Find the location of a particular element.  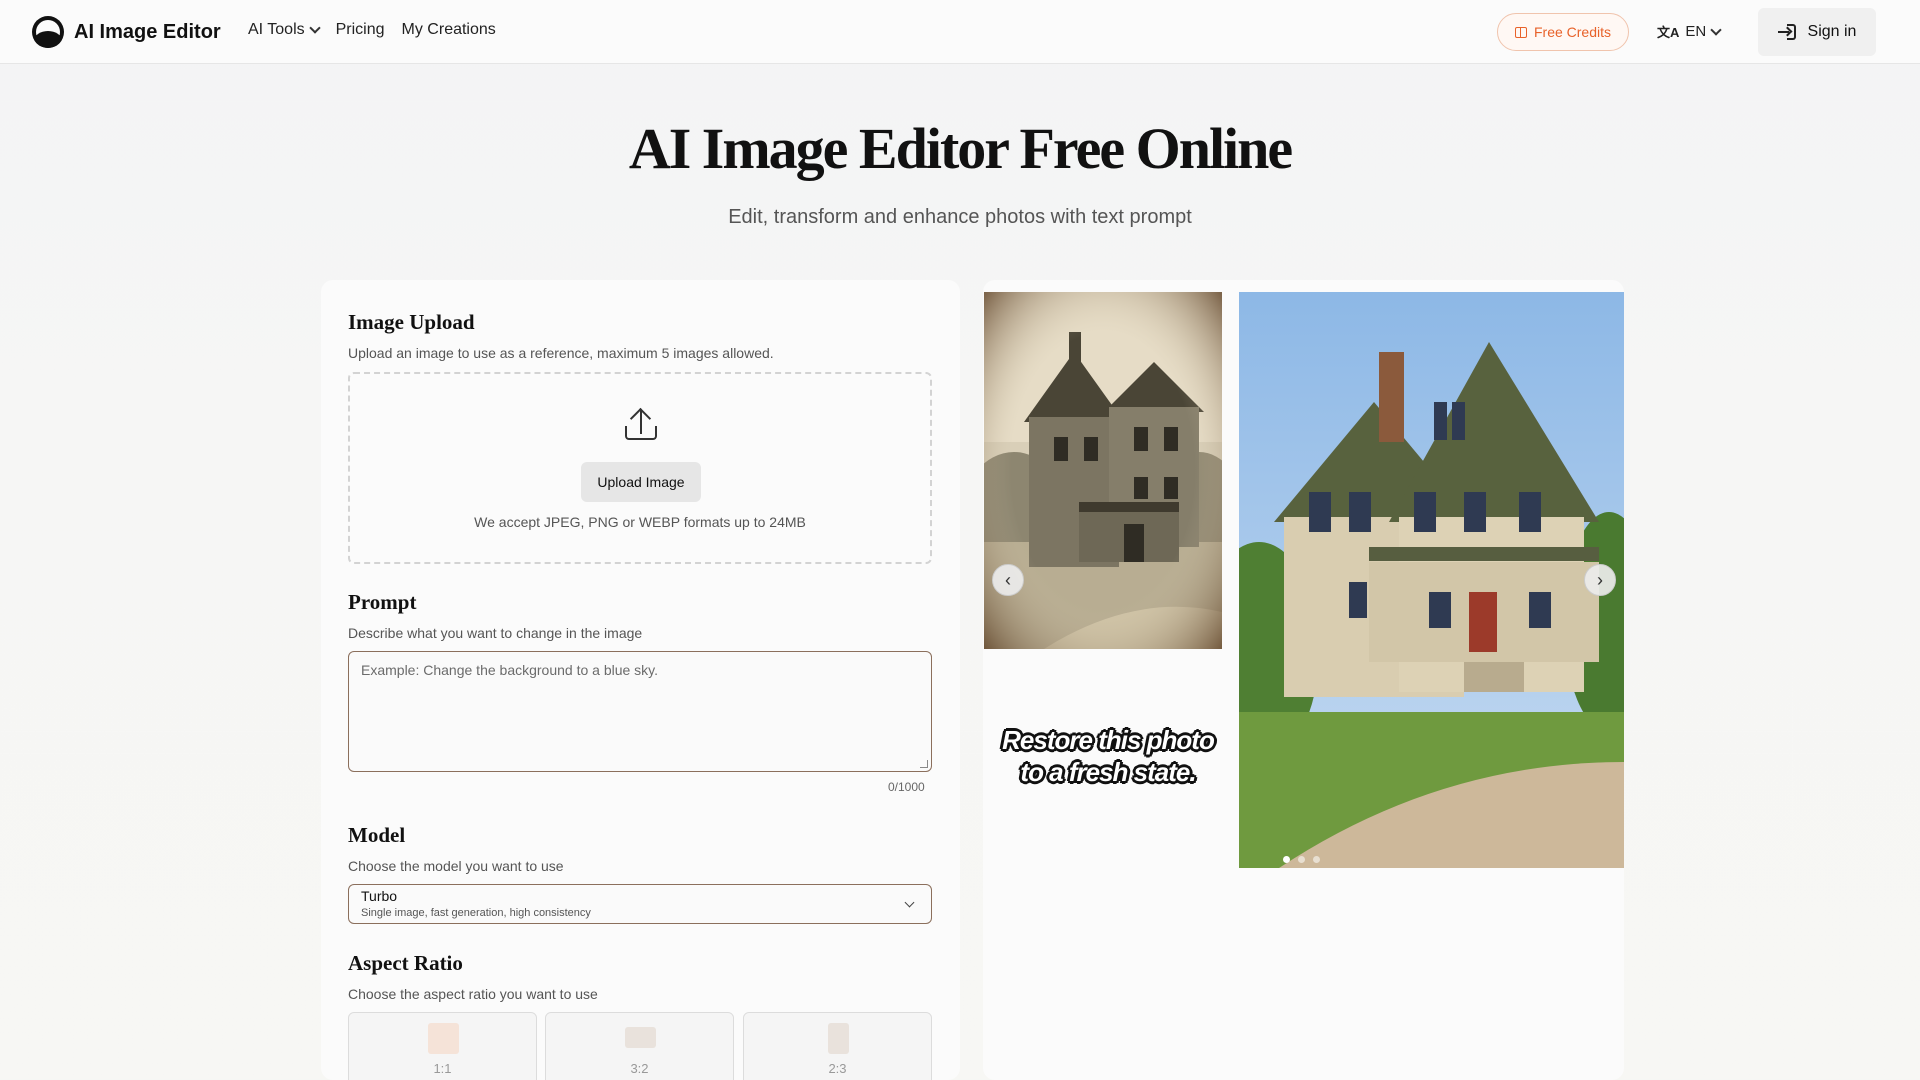

model-selected-name: Turbo is located at coordinates (379, 896).